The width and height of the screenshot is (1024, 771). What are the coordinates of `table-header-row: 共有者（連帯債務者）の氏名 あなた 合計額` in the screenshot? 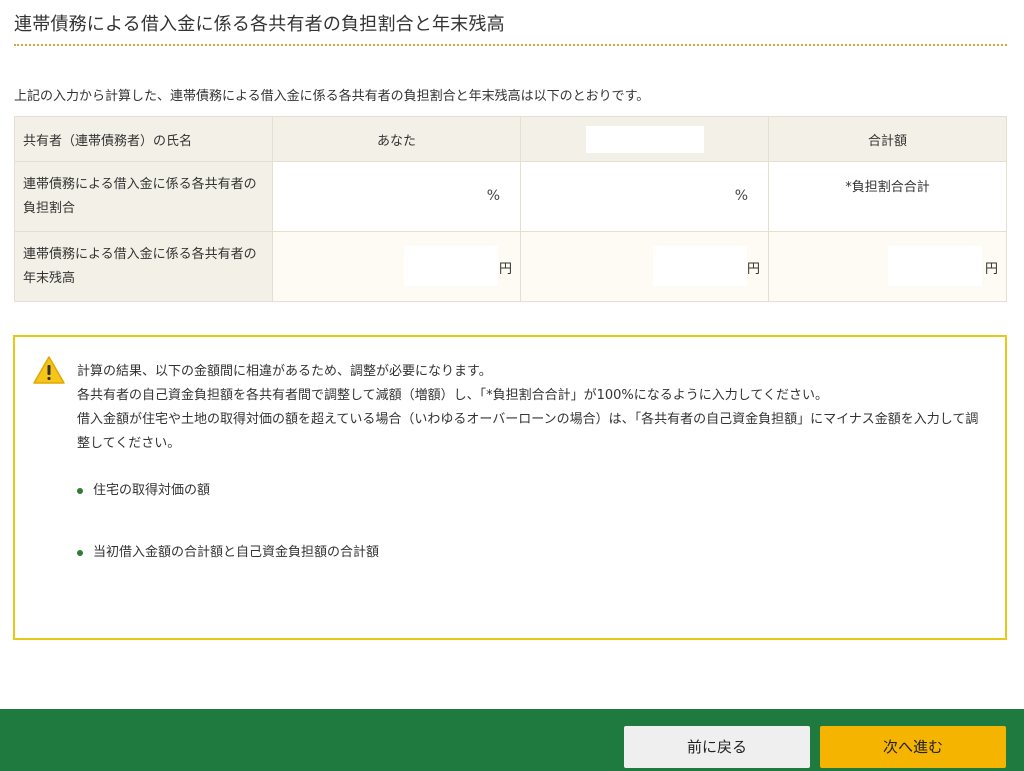 It's located at (510, 139).